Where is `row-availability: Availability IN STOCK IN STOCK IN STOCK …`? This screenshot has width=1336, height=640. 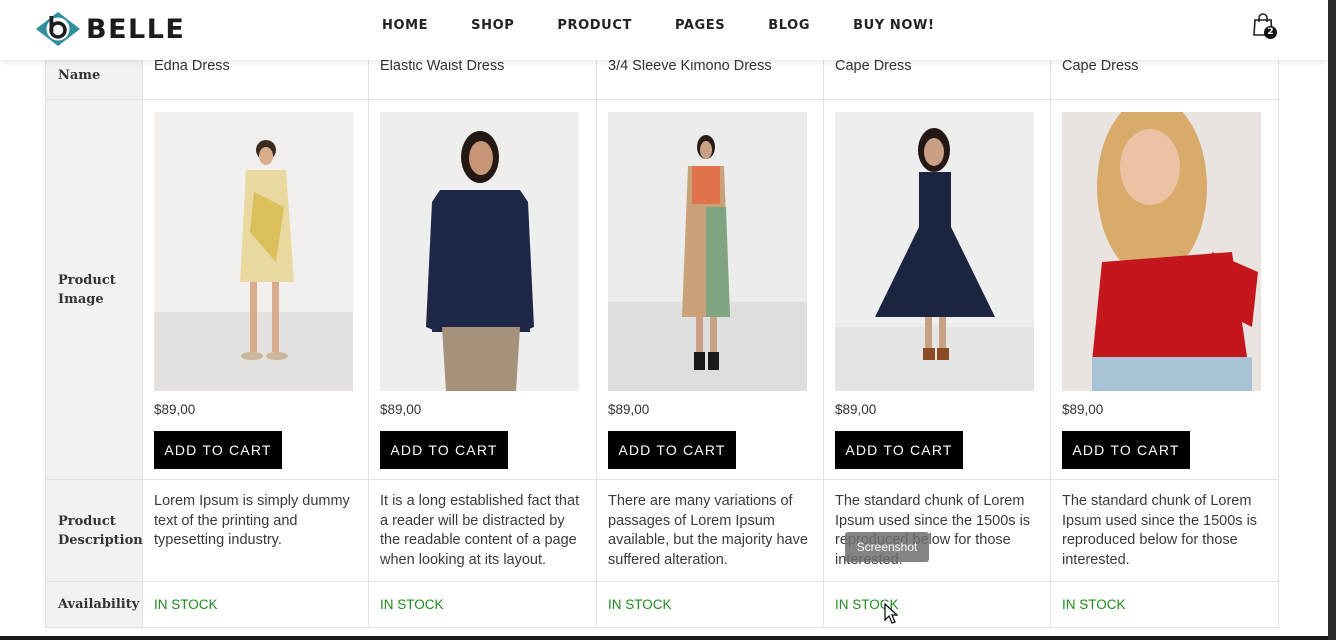
row-availability: Availability IN STOCK IN STOCK IN STOCK … is located at coordinates (662, 604).